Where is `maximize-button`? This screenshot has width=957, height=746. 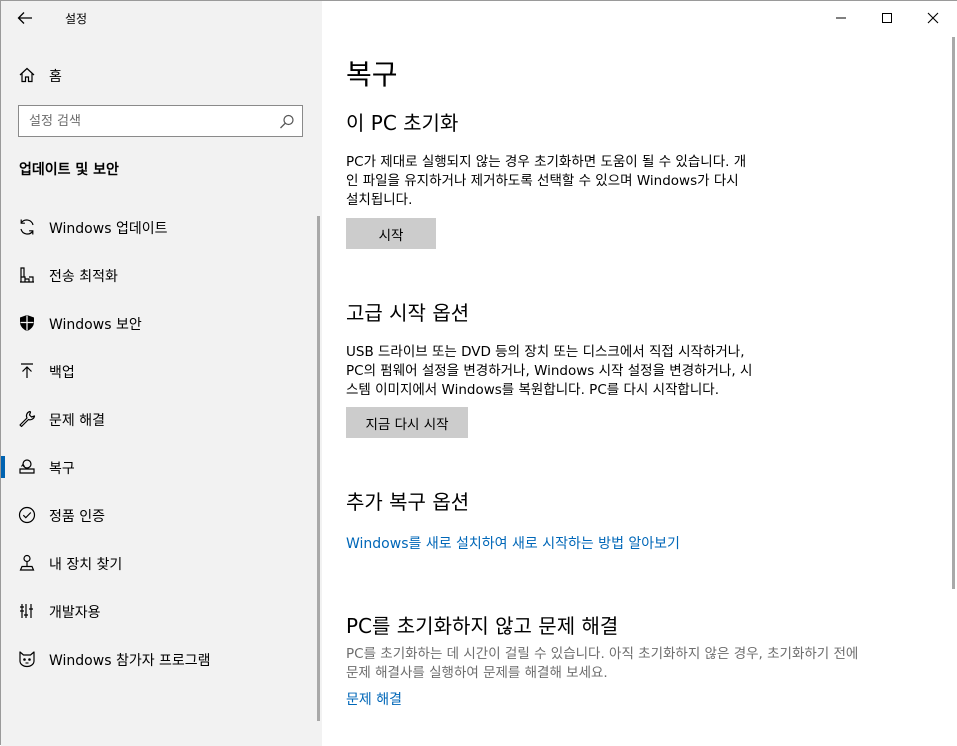
maximize-button is located at coordinates (887, 18).